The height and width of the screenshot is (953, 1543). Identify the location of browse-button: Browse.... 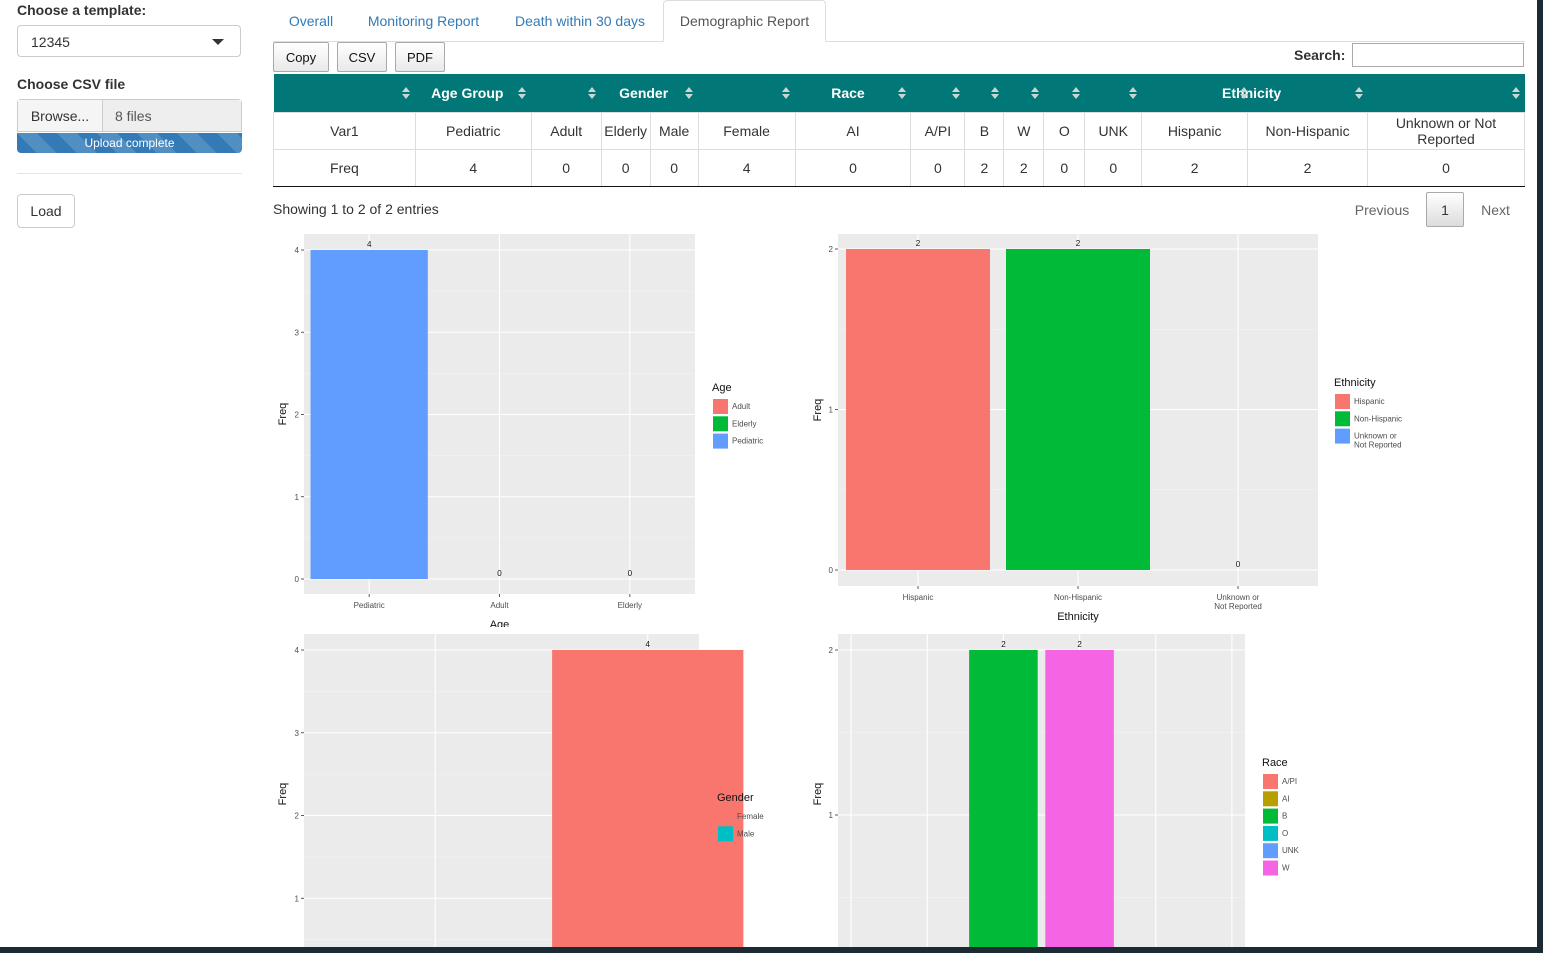
(60, 115).